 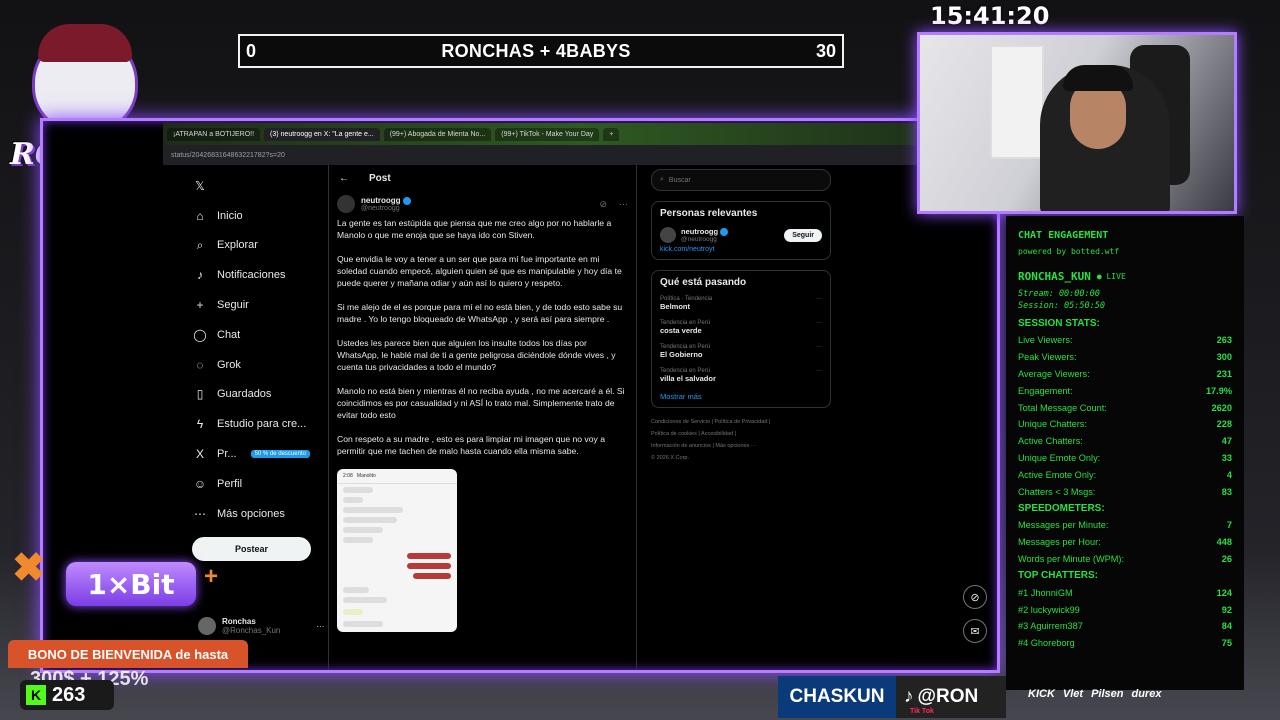 I want to click on score-right: 30, so click(x=825, y=50).